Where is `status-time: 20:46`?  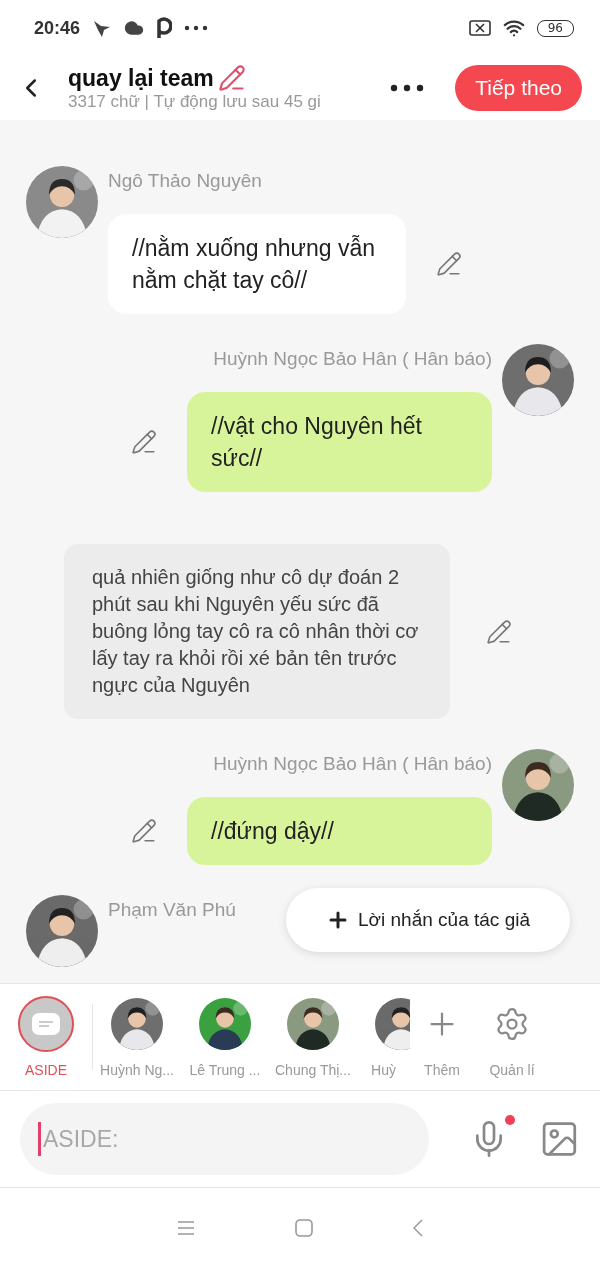 status-time: 20:46 is located at coordinates (57, 28).